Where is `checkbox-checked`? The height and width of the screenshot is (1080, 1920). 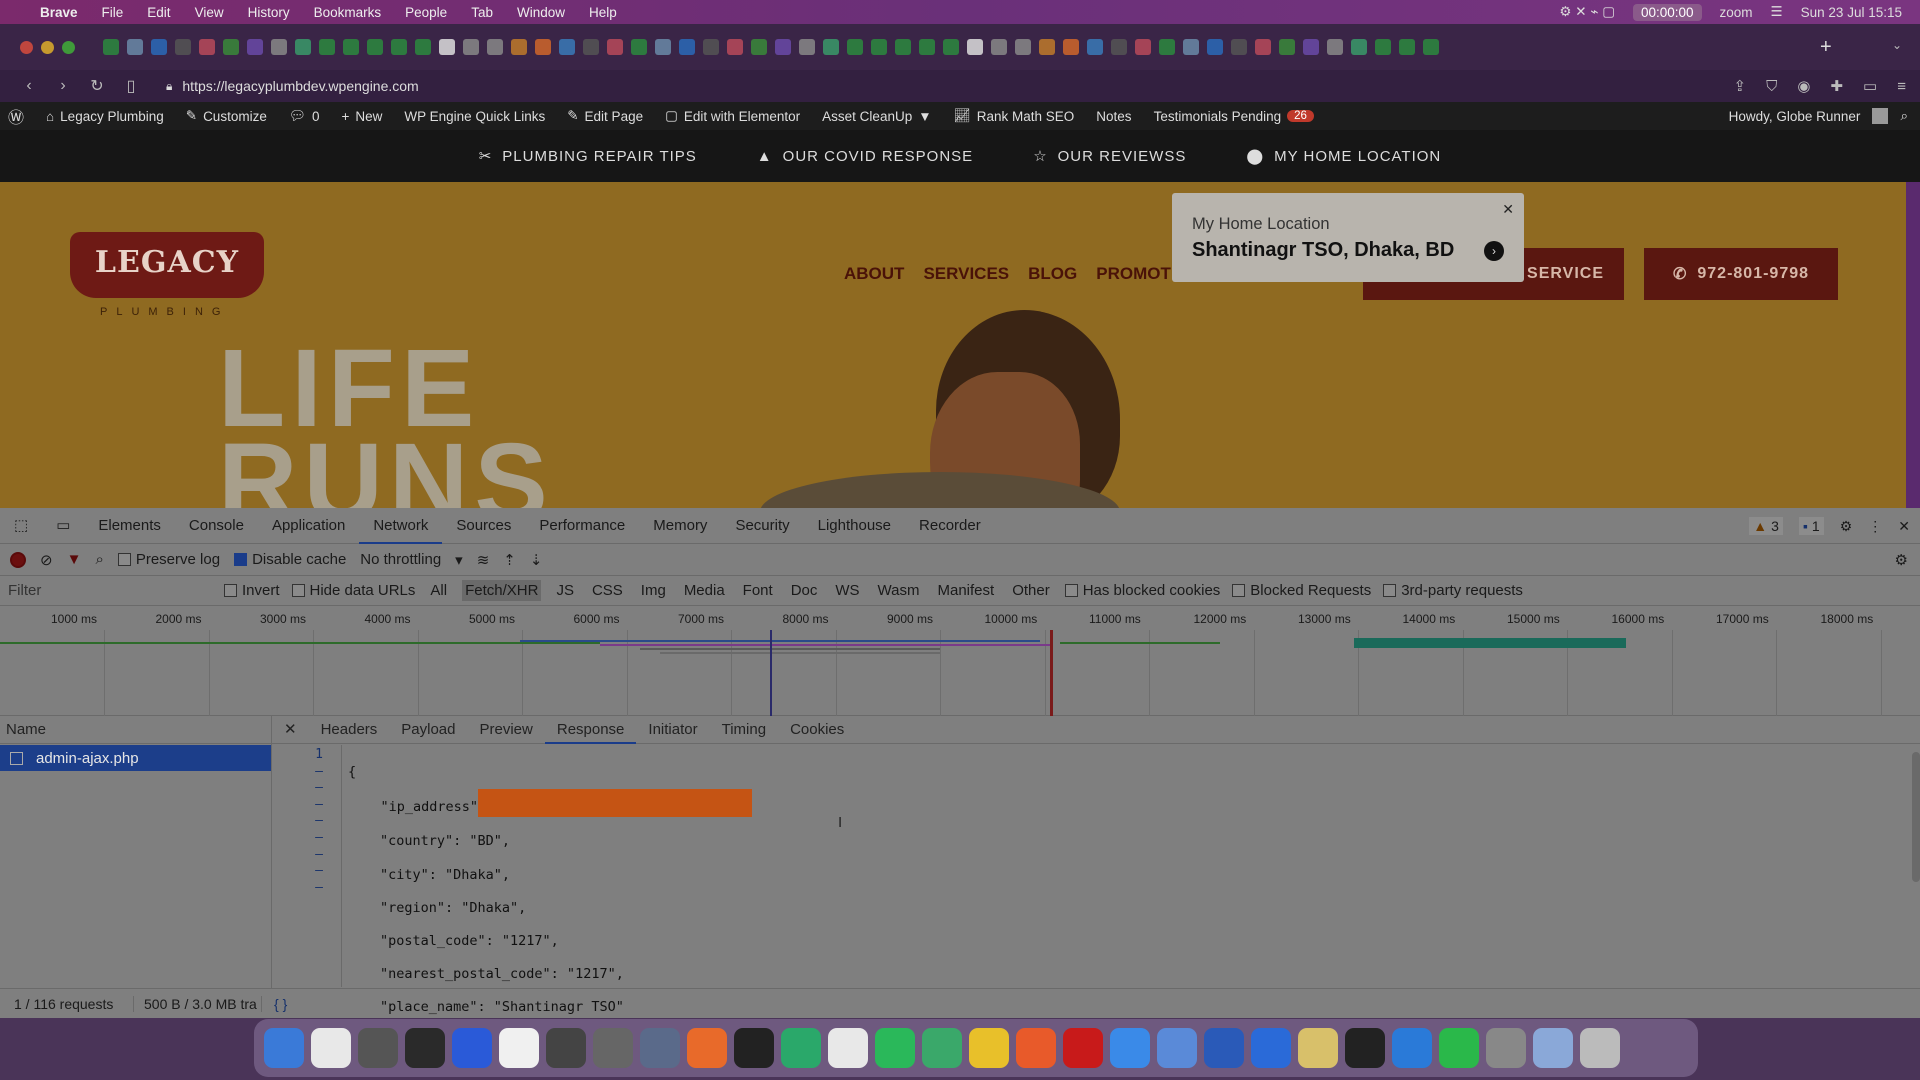
checkbox-checked is located at coordinates (241, 559).